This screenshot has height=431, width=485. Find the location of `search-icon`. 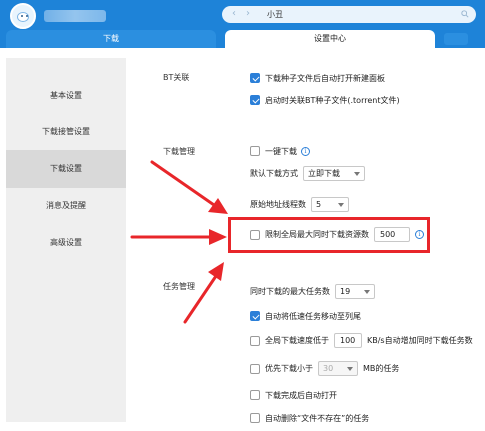

search-icon is located at coordinates (465, 14).